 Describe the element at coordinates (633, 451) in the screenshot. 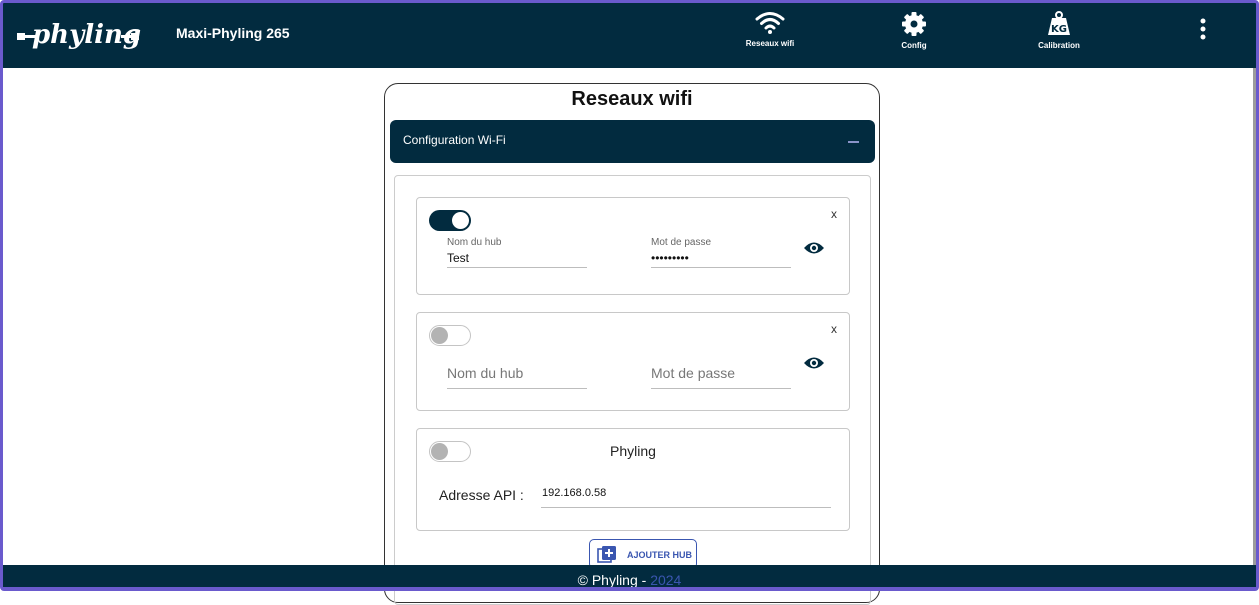

I see `phyling-hub-name: Phyling` at that location.